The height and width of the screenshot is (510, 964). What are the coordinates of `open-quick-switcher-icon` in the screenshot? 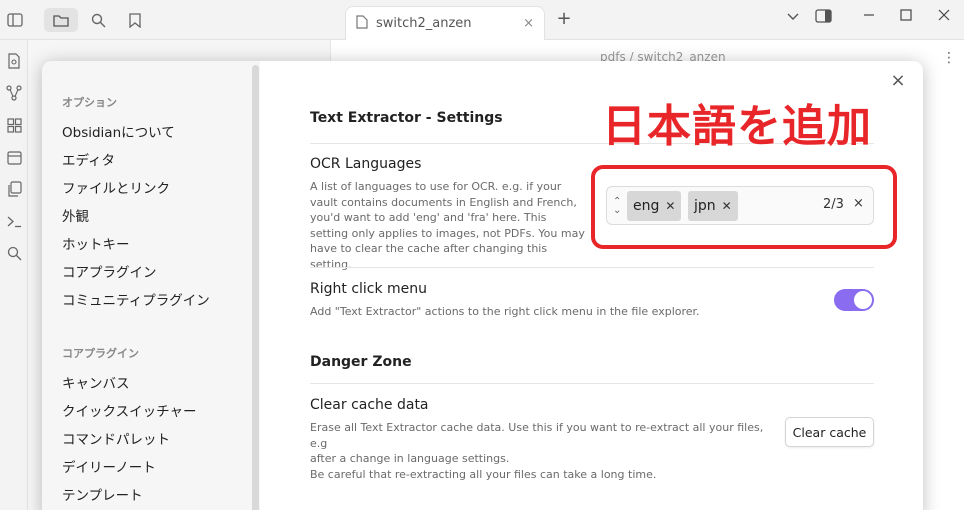 It's located at (14, 61).